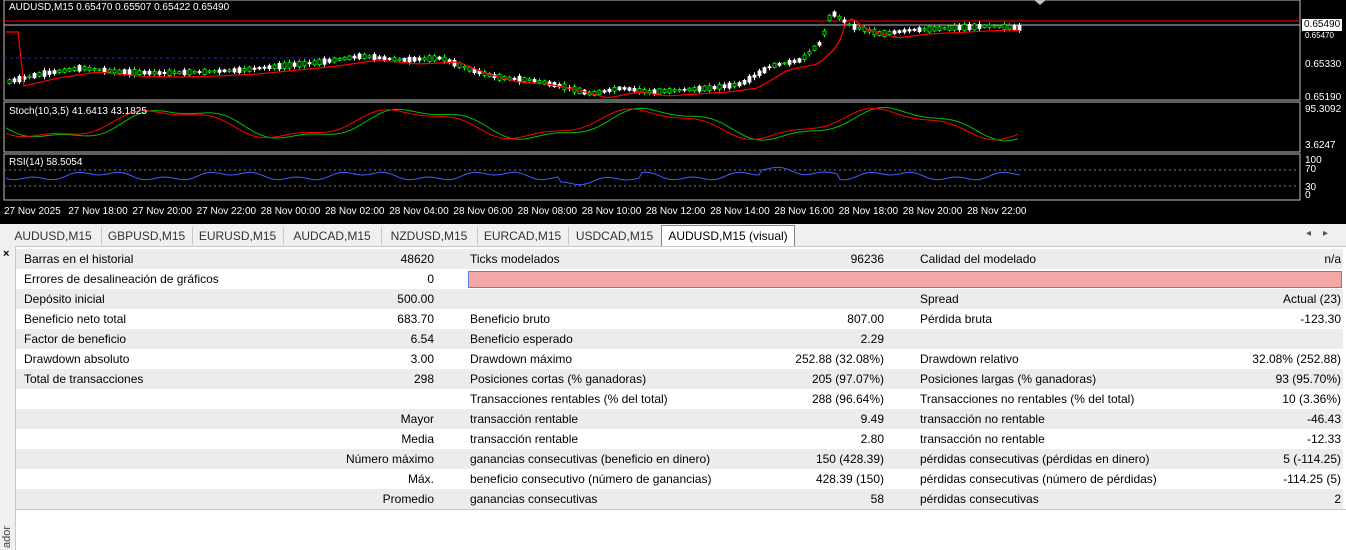 The width and height of the screenshot is (1346, 550). What do you see at coordinates (1323, 439) in the screenshot?
I see `report-cell-c3v: -12.33` at bounding box center [1323, 439].